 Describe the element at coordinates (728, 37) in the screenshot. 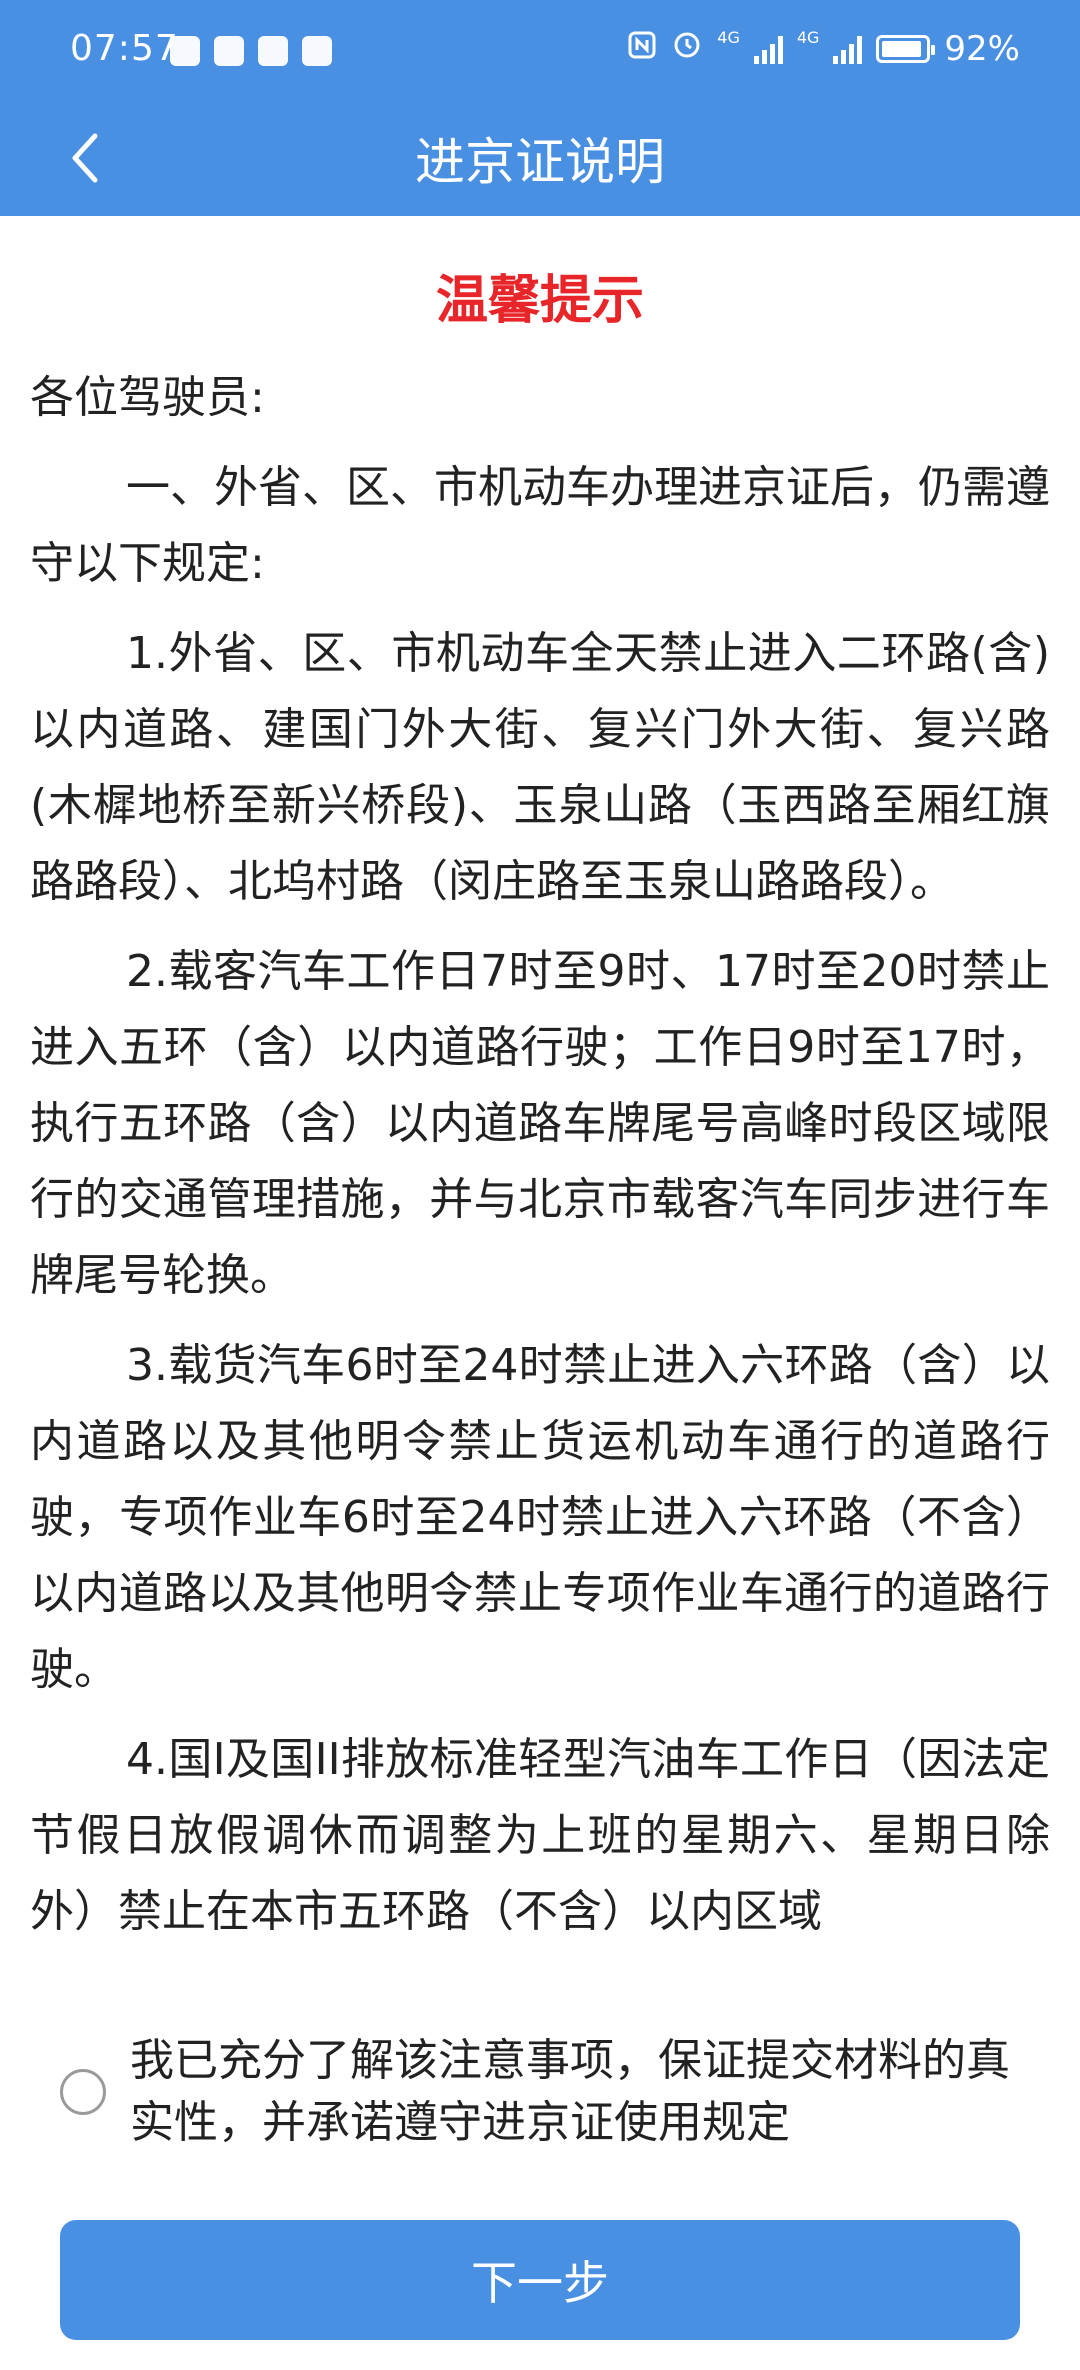

I see `network-type-1: 4G` at that location.